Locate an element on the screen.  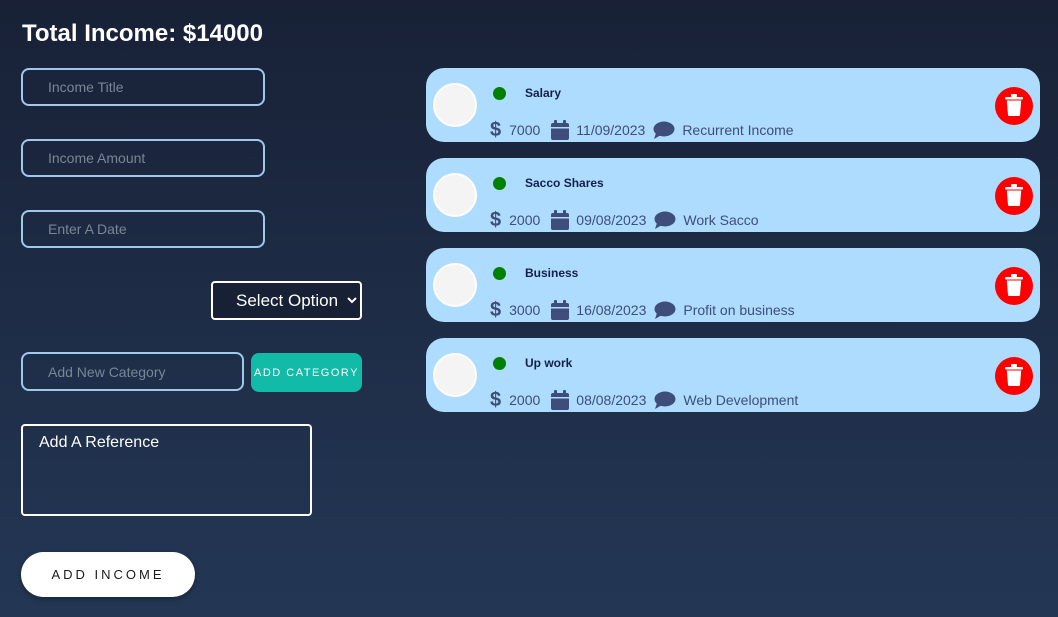
income-date: 08/08/2023 is located at coordinates (611, 400).